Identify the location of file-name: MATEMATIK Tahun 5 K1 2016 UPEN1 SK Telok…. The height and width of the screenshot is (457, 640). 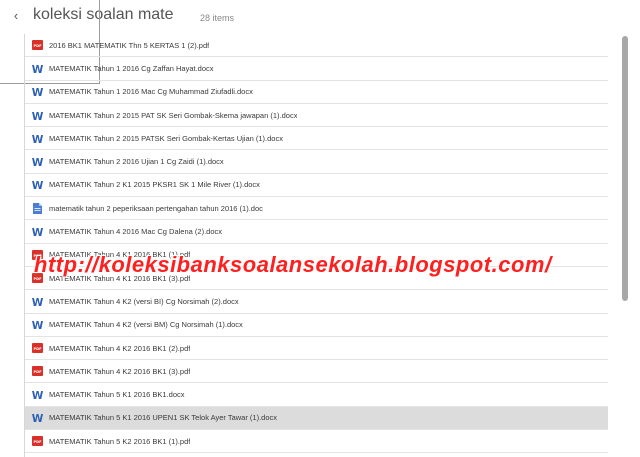
(163, 418).